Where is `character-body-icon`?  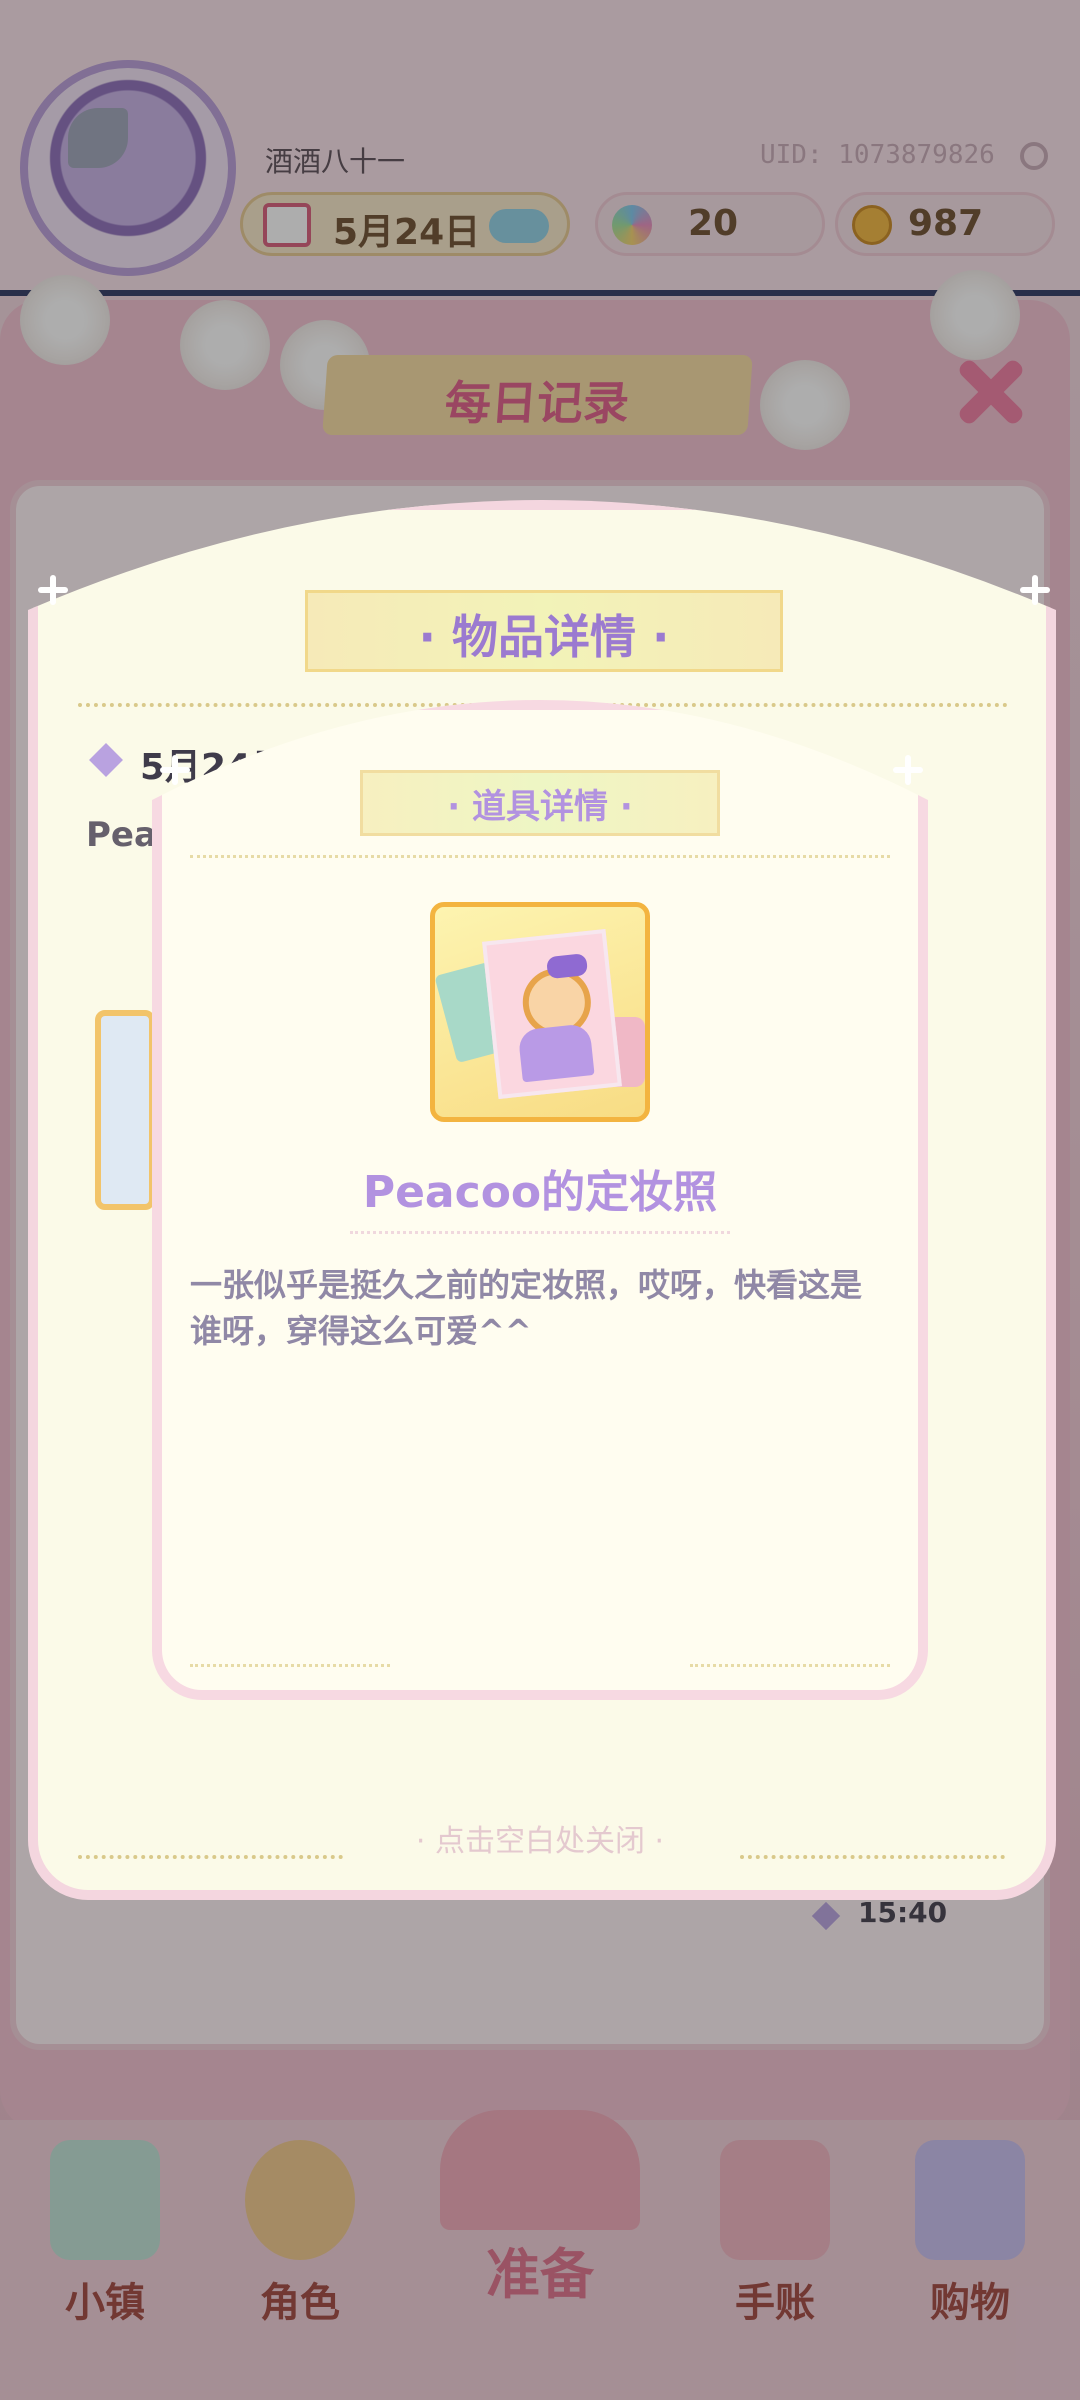 character-body-icon is located at coordinates (556, 1053).